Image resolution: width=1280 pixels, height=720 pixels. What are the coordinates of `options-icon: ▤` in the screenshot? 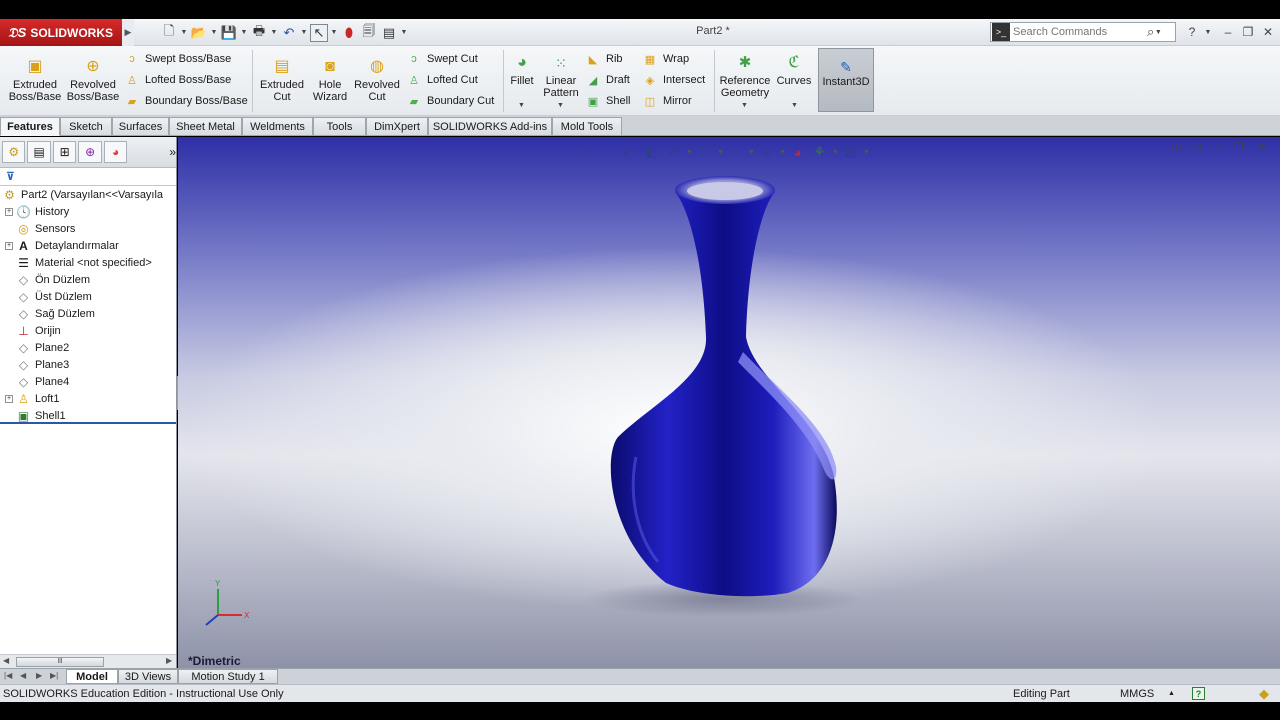 It's located at (389, 33).